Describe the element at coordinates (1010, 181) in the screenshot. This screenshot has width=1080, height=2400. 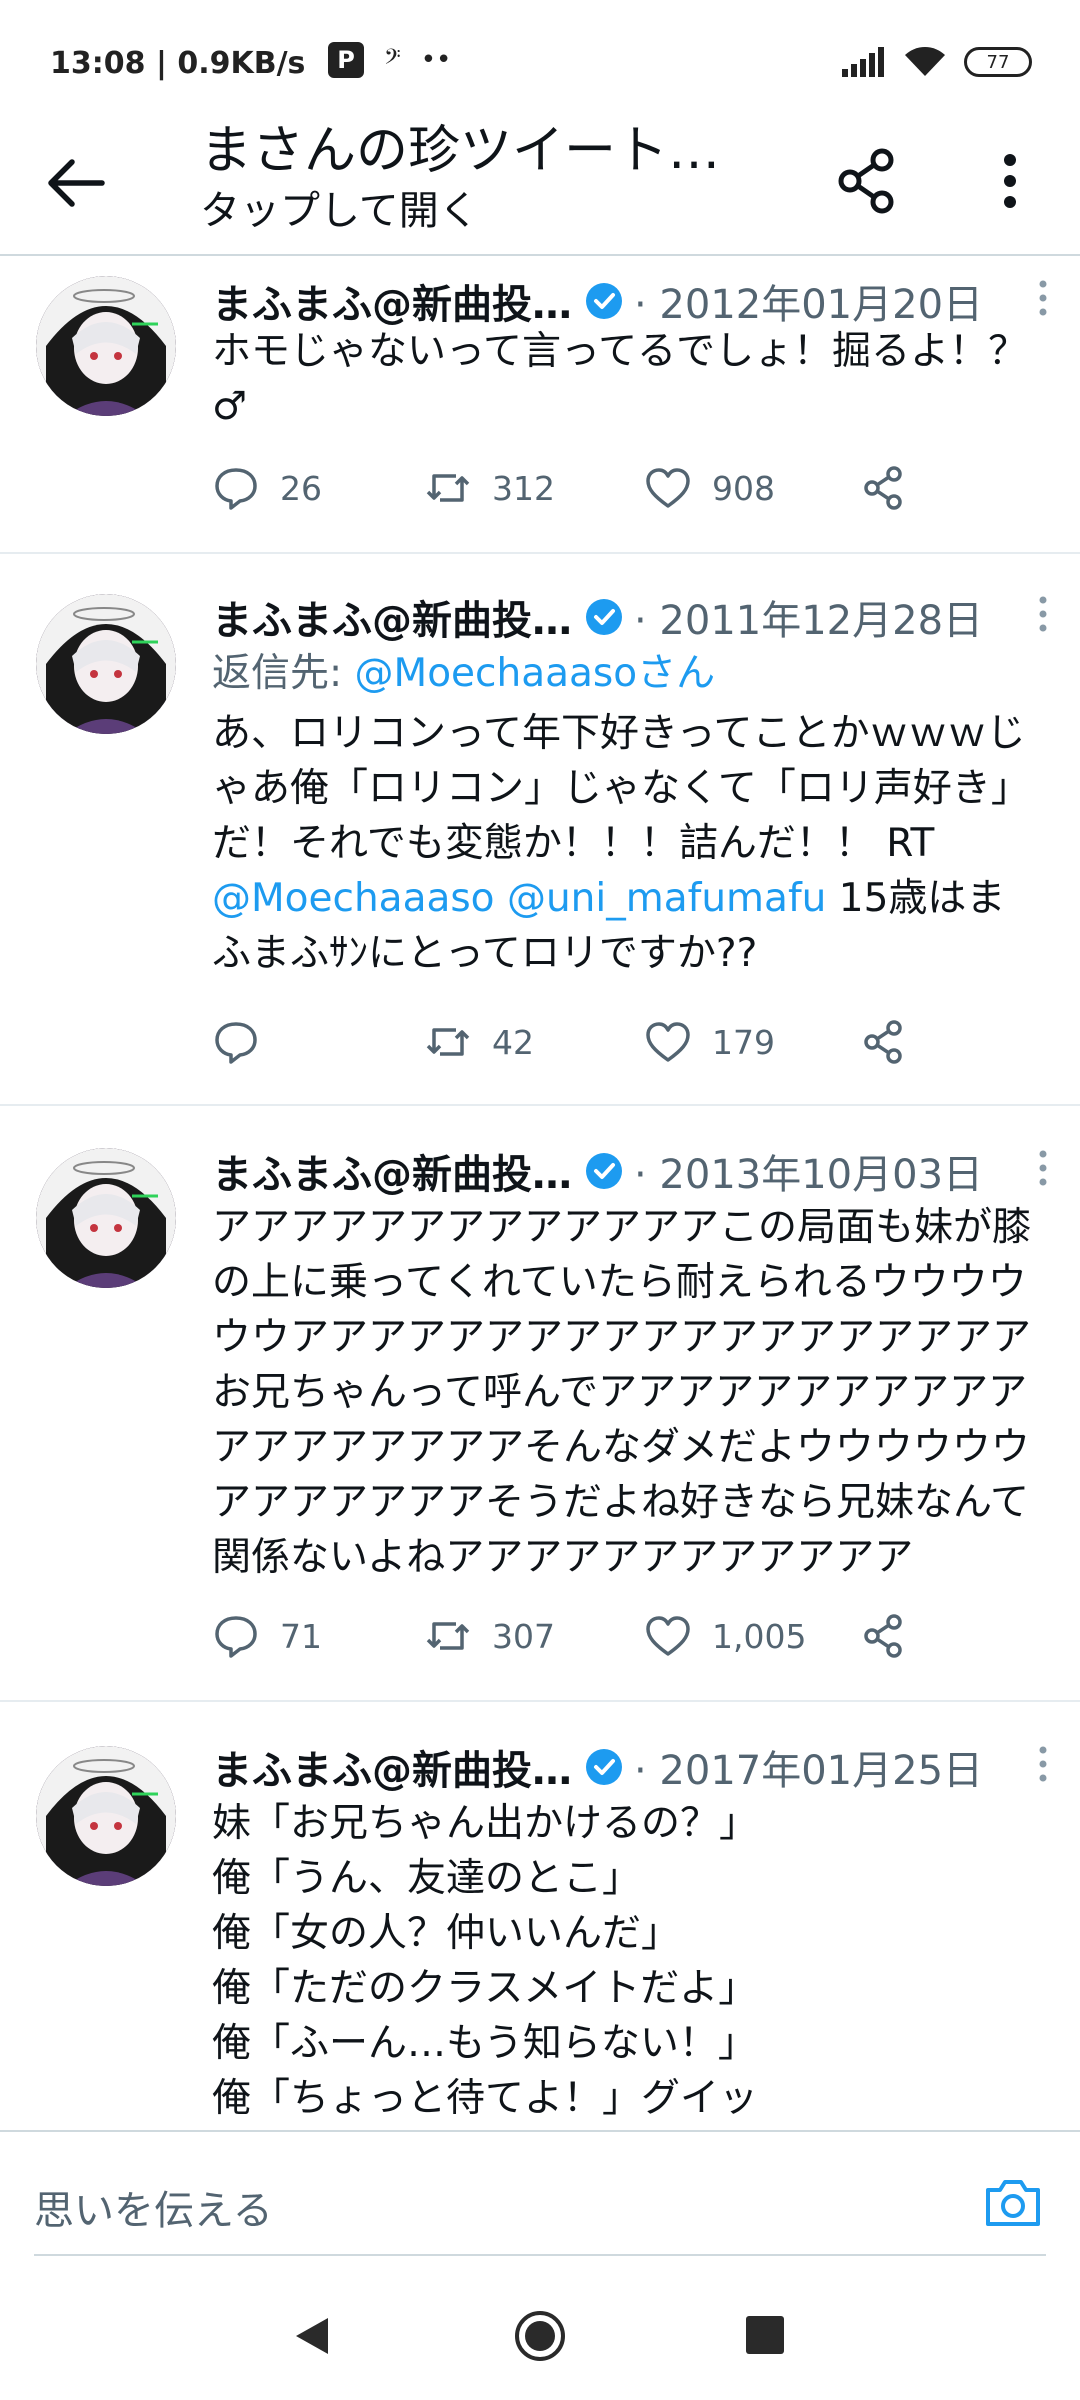
I see `more-options-icon` at that location.